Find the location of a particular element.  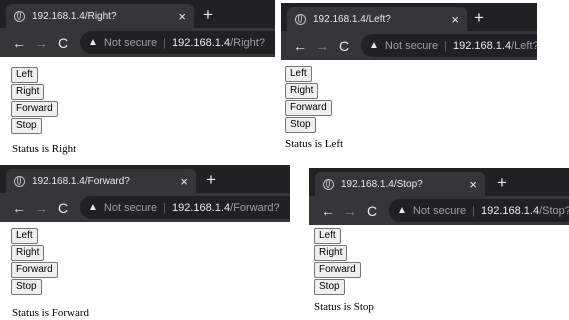

browser-tab: 192.168.1.4/Forward? × is located at coordinates (101, 181).